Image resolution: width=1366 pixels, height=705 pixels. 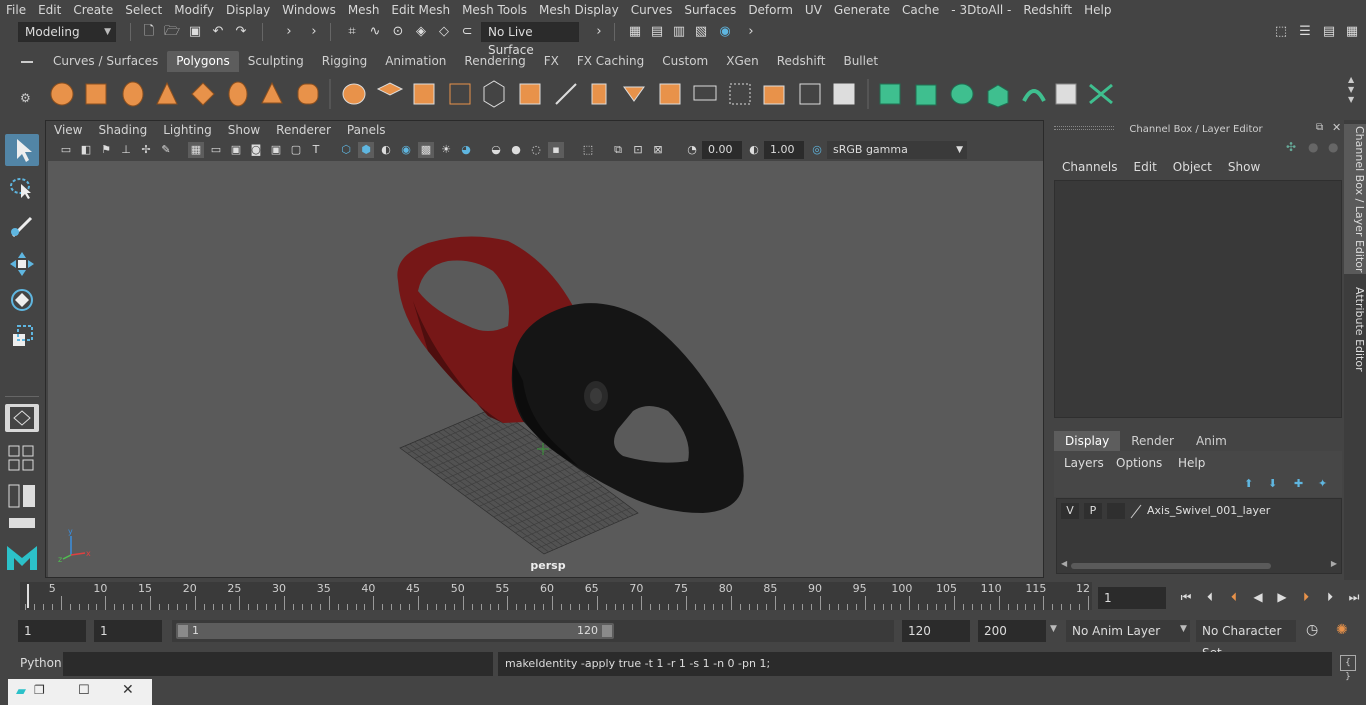 I want to click on motion-blur-icon: ⊡, so click(x=638, y=150).